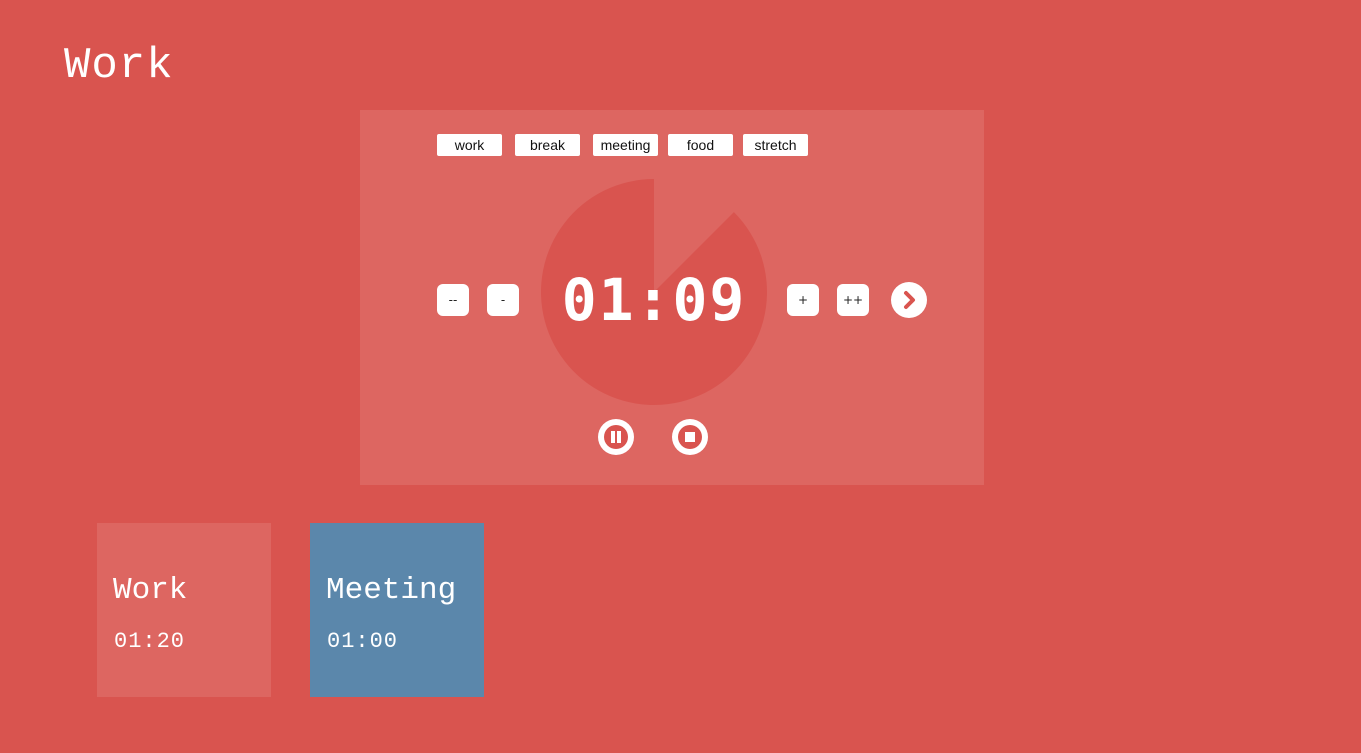 Image resolution: width=1361 pixels, height=753 pixels. I want to click on timer-display: 01:09, so click(654, 300).